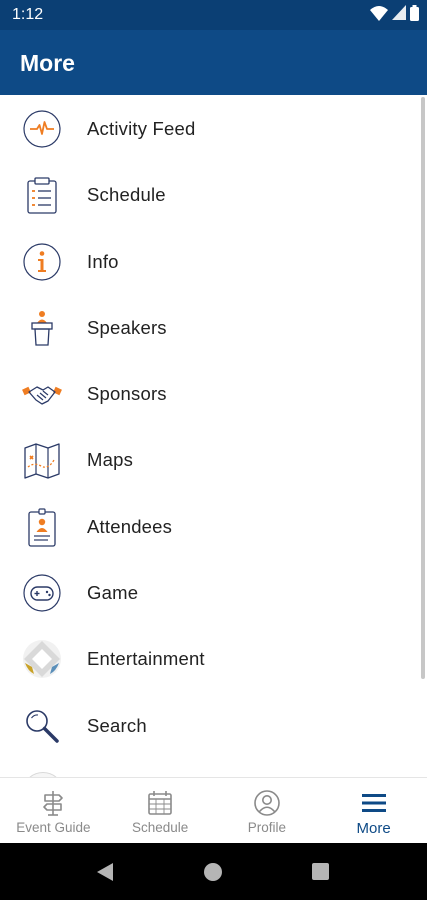  Describe the element at coordinates (42, 726) in the screenshot. I see `search-icon` at that location.